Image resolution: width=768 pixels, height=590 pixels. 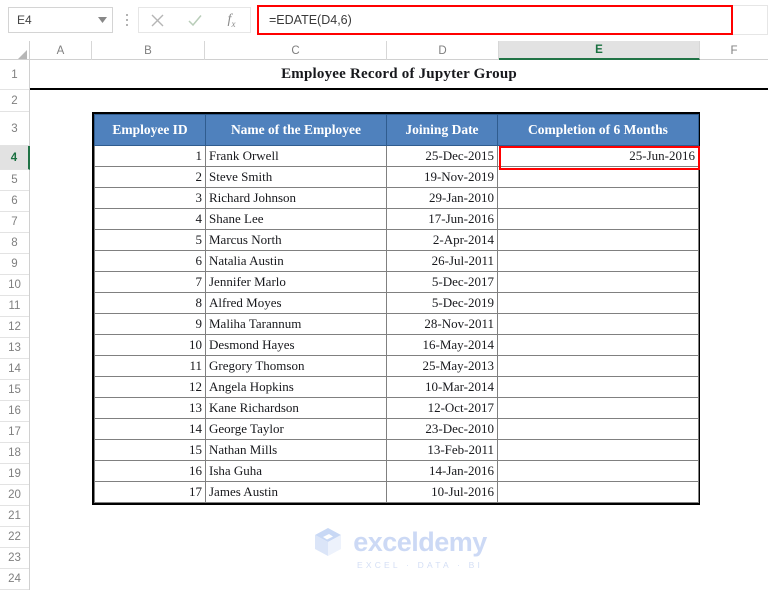 I want to click on cell-employee-name: George Taylor, so click(x=296, y=429).